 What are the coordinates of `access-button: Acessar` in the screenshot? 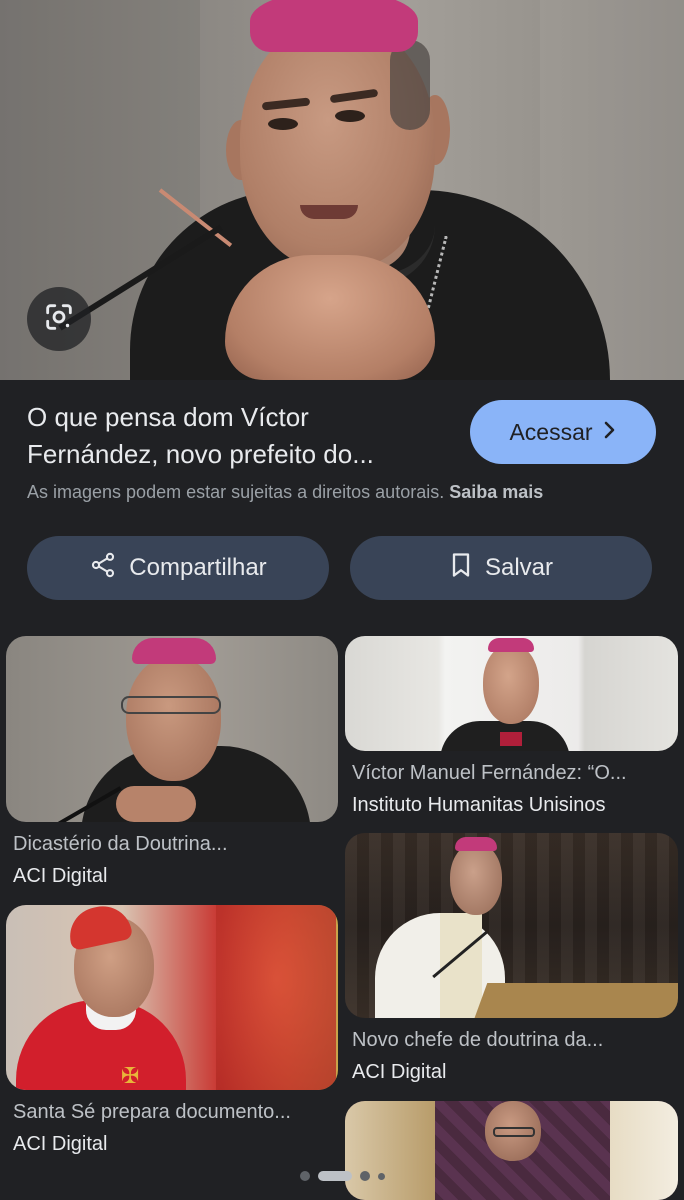 It's located at (563, 432).